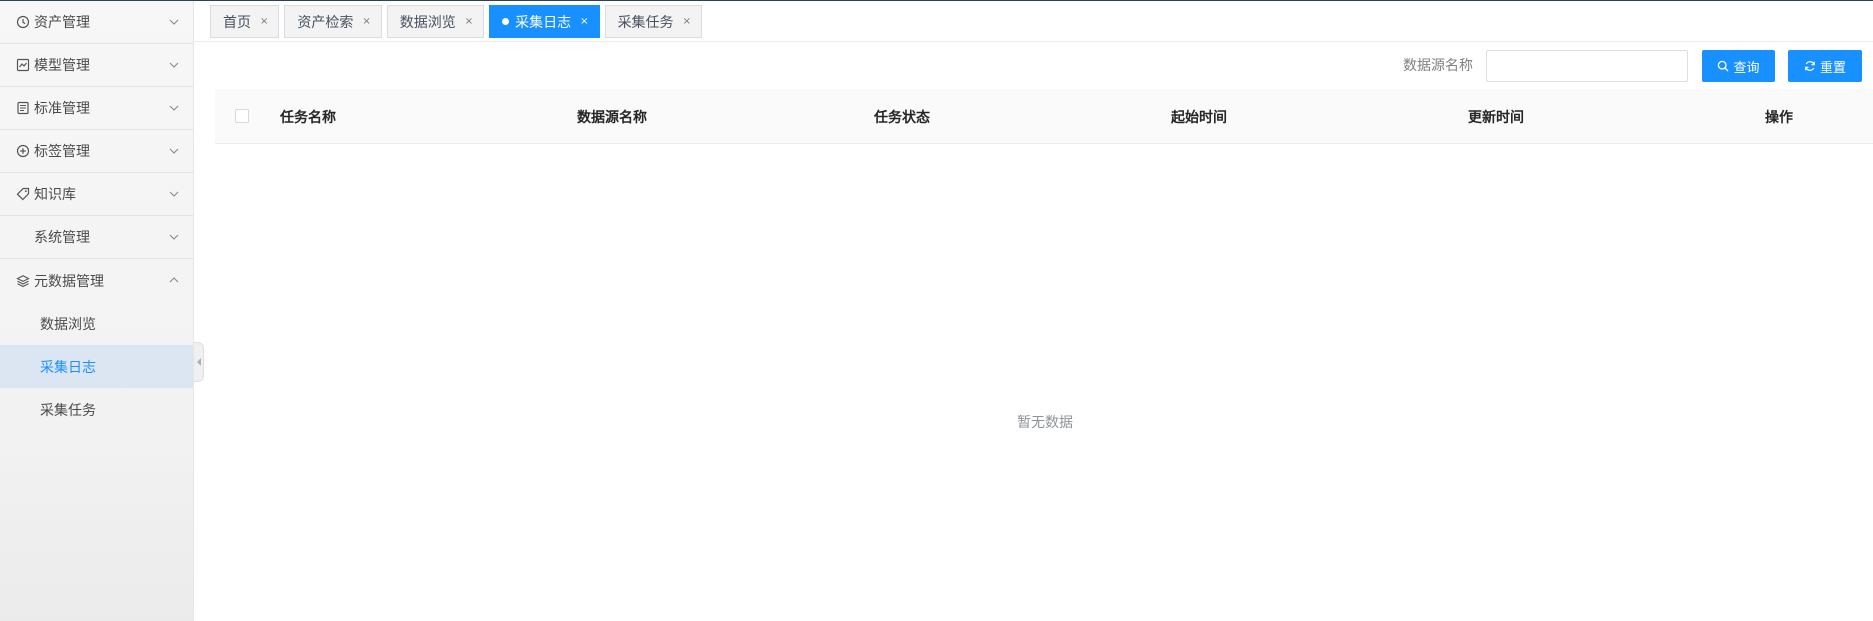 This screenshot has height=621, width=1873. What do you see at coordinates (506, 21) in the screenshot?
I see `active-dot-icon` at bounding box center [506, 21].